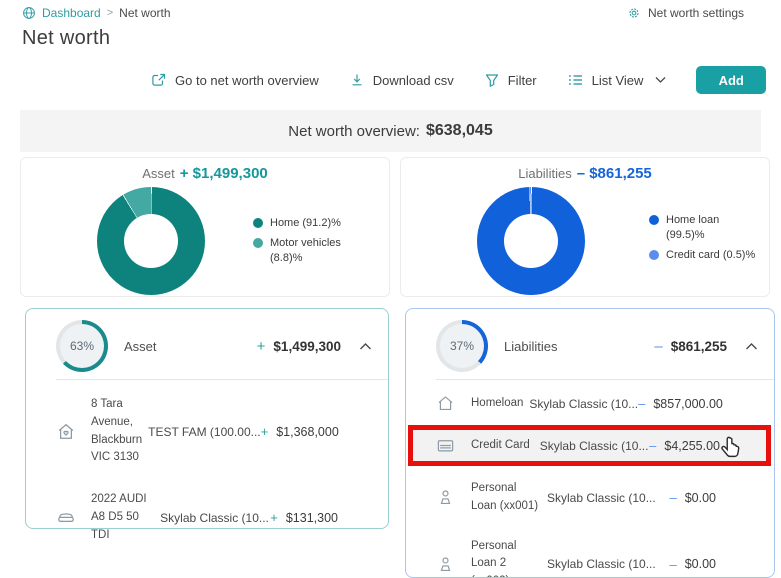 This screenshot has height=578, width=781. I want to click on car-icon, so click(67, 518).